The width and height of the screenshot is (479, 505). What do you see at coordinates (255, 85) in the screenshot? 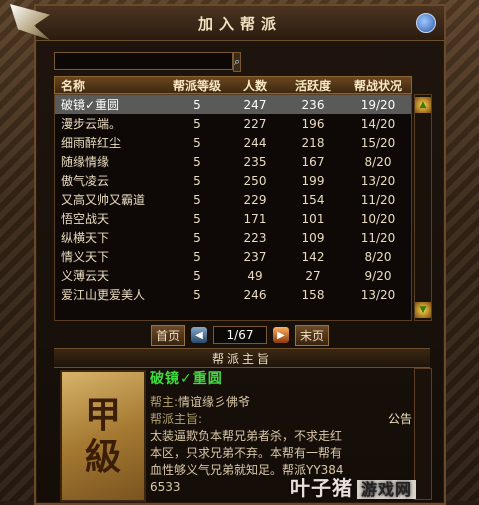
I see `header-members: 人数` at bounding box center [255, 85].